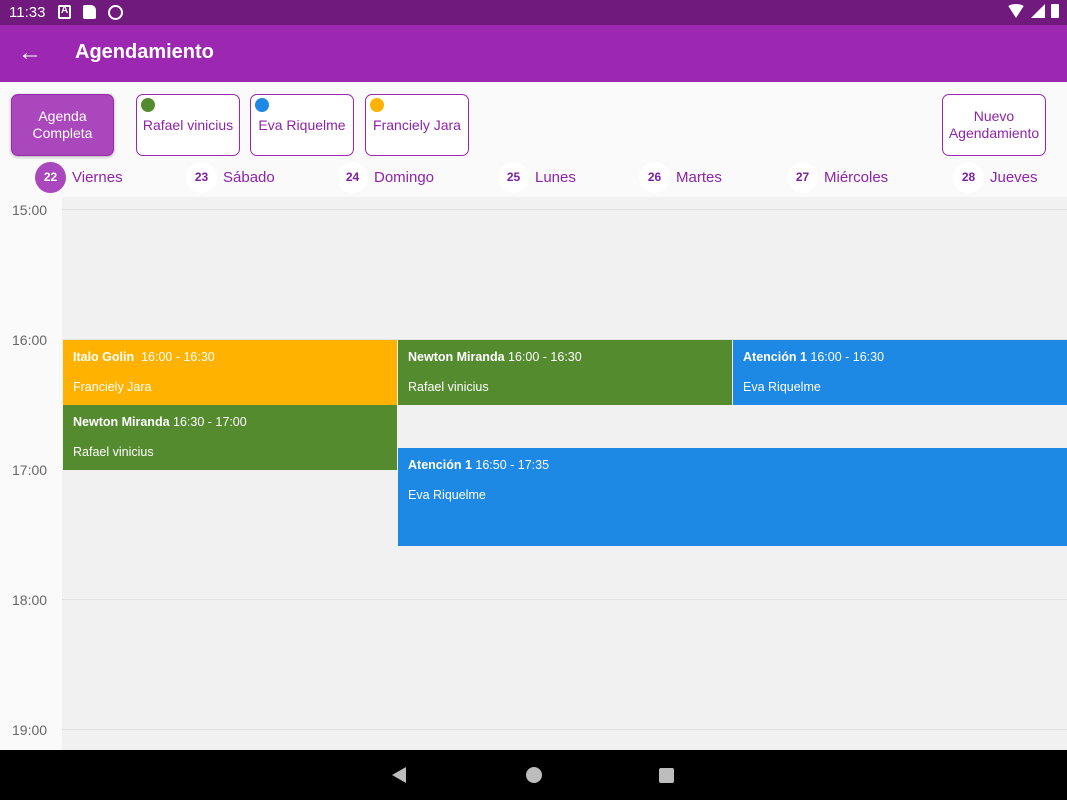 The image size is (1067, 800). Describe the element at coordinates (513, 177) in the screenshot. I see `day-number: 25` at that location.